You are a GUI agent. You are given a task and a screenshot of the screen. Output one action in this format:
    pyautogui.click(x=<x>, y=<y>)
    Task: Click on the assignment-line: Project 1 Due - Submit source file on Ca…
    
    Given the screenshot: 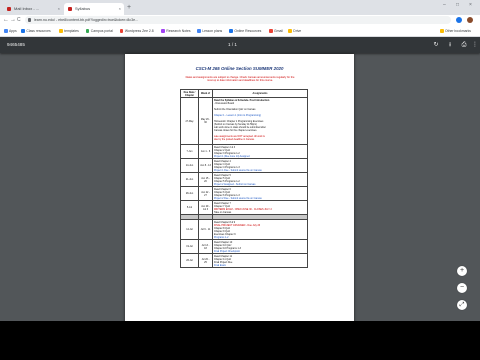 What is the action you would take?
    pyautogui.click(x=238, y=170)
    